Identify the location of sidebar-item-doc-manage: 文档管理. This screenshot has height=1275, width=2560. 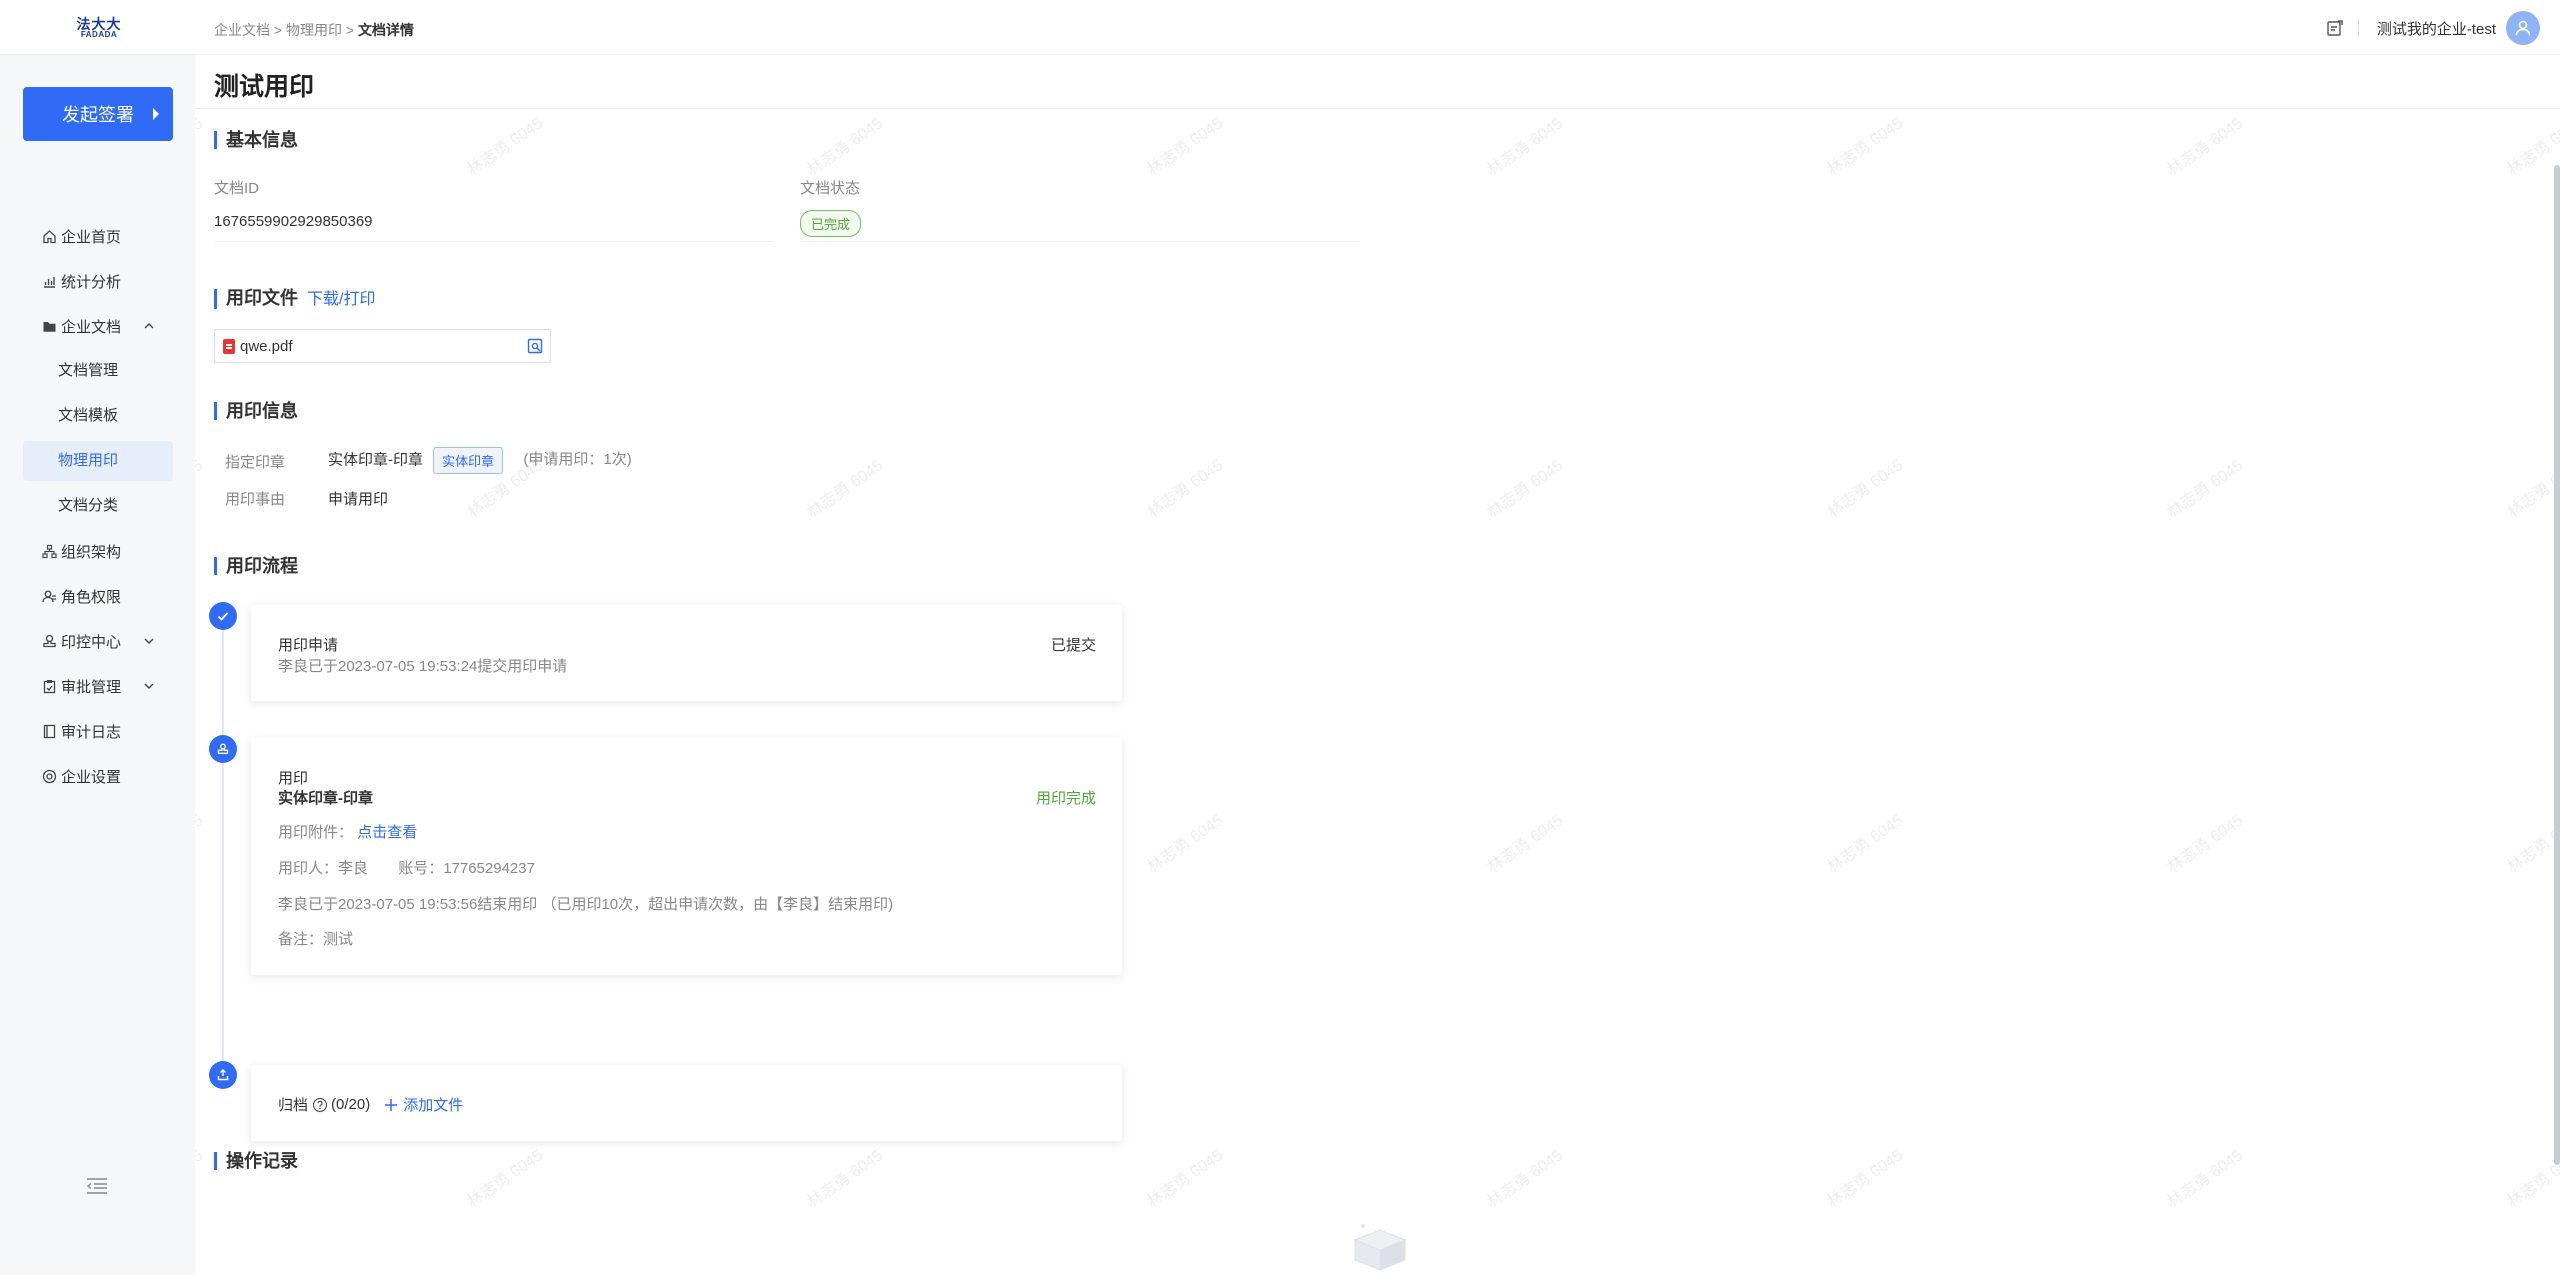
(98, 371).